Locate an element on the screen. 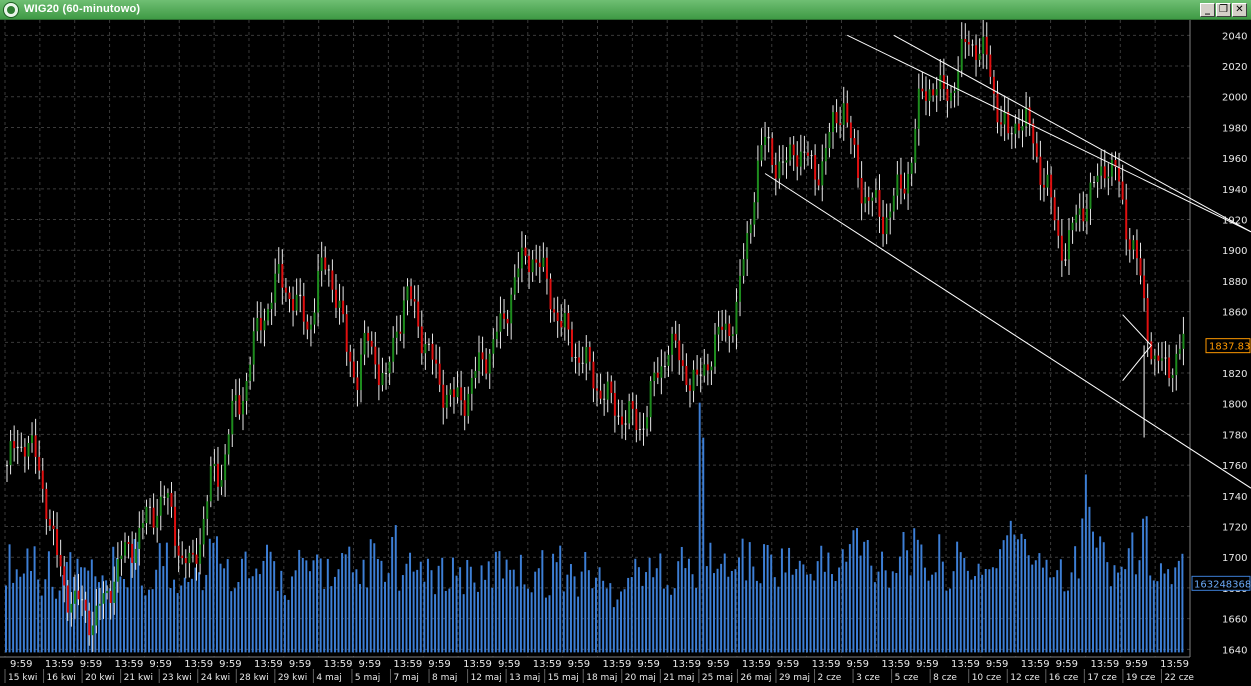  price-tick-label: 1940 is located at coordinates (1234, 190).